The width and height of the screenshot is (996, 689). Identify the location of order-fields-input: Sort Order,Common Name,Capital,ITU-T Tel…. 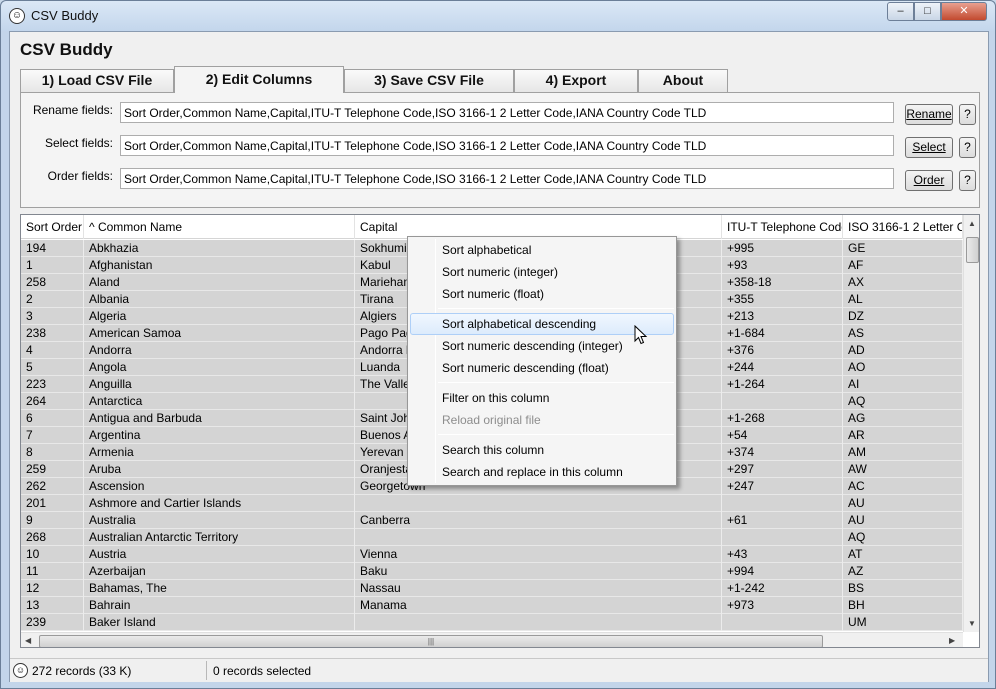
(507, 178).